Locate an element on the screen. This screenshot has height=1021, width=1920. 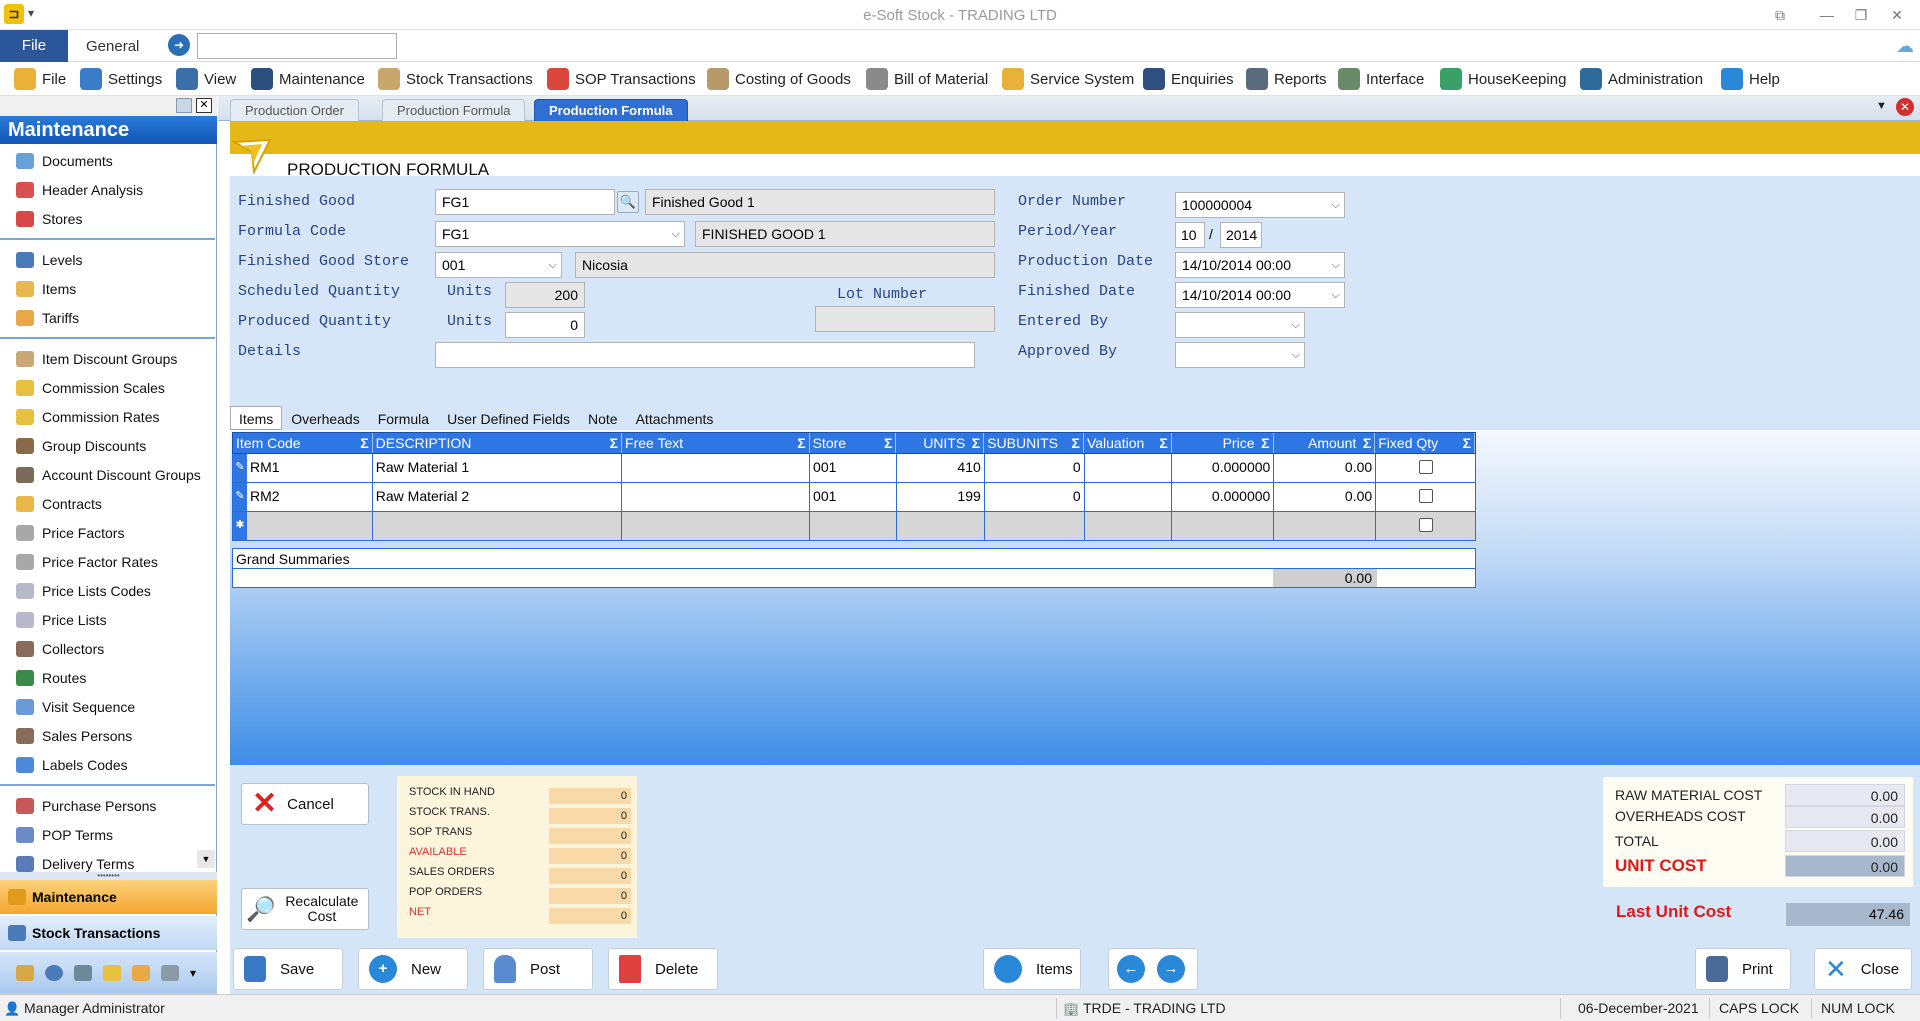
tab-production-order: Production Order is located at coordinates (294, 110).